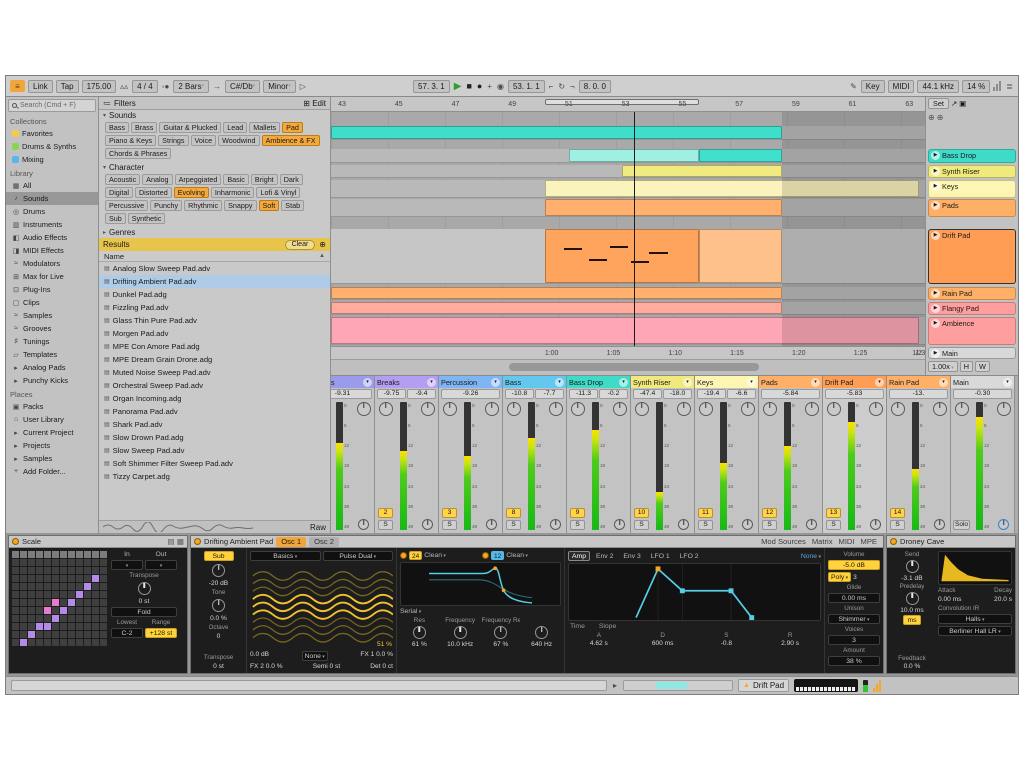  Describe the element at coordinates (176, 541) in the screenshot. I see `device-menu-icons: ▤ ▦` at that location.